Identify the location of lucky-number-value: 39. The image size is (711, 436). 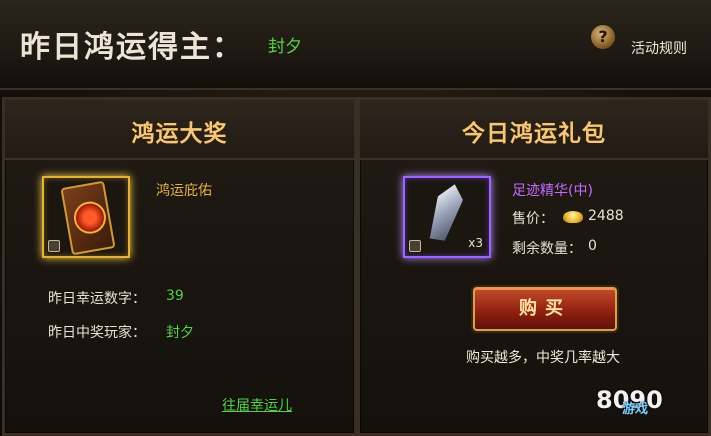
(175, 296).